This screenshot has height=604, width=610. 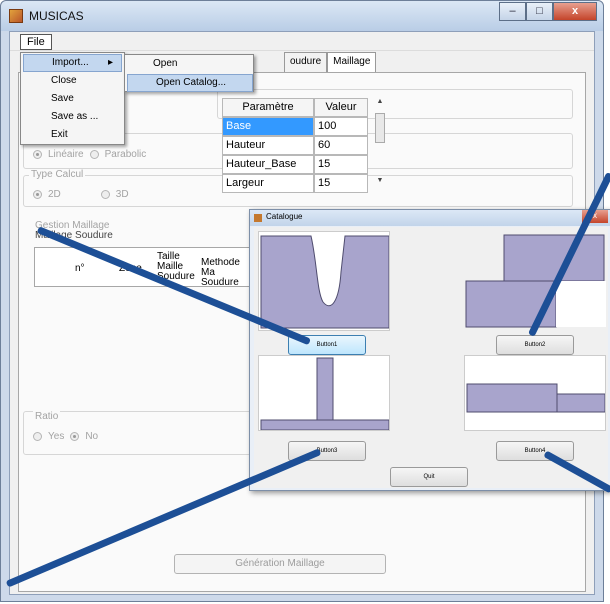 I want to click on ratio-label: Ratio, so click(x=47, y=416).